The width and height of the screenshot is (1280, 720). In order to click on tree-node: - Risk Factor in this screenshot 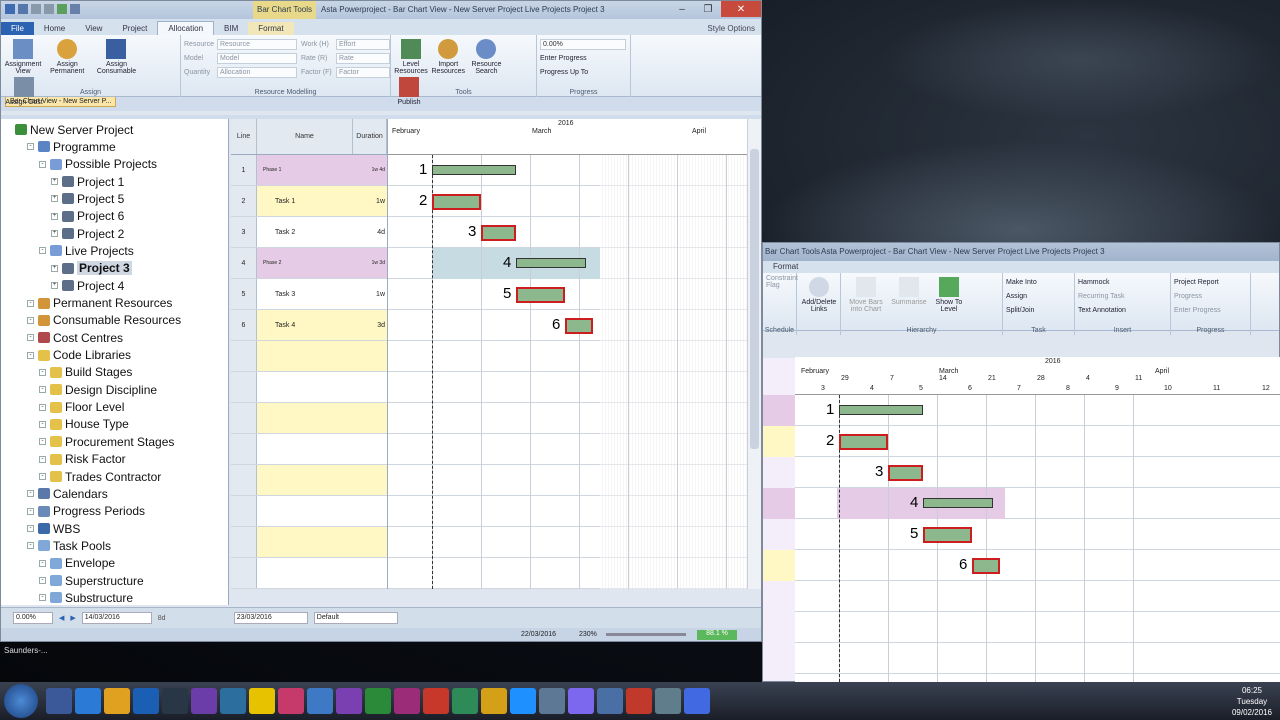, I will do `click(82, 459)`.